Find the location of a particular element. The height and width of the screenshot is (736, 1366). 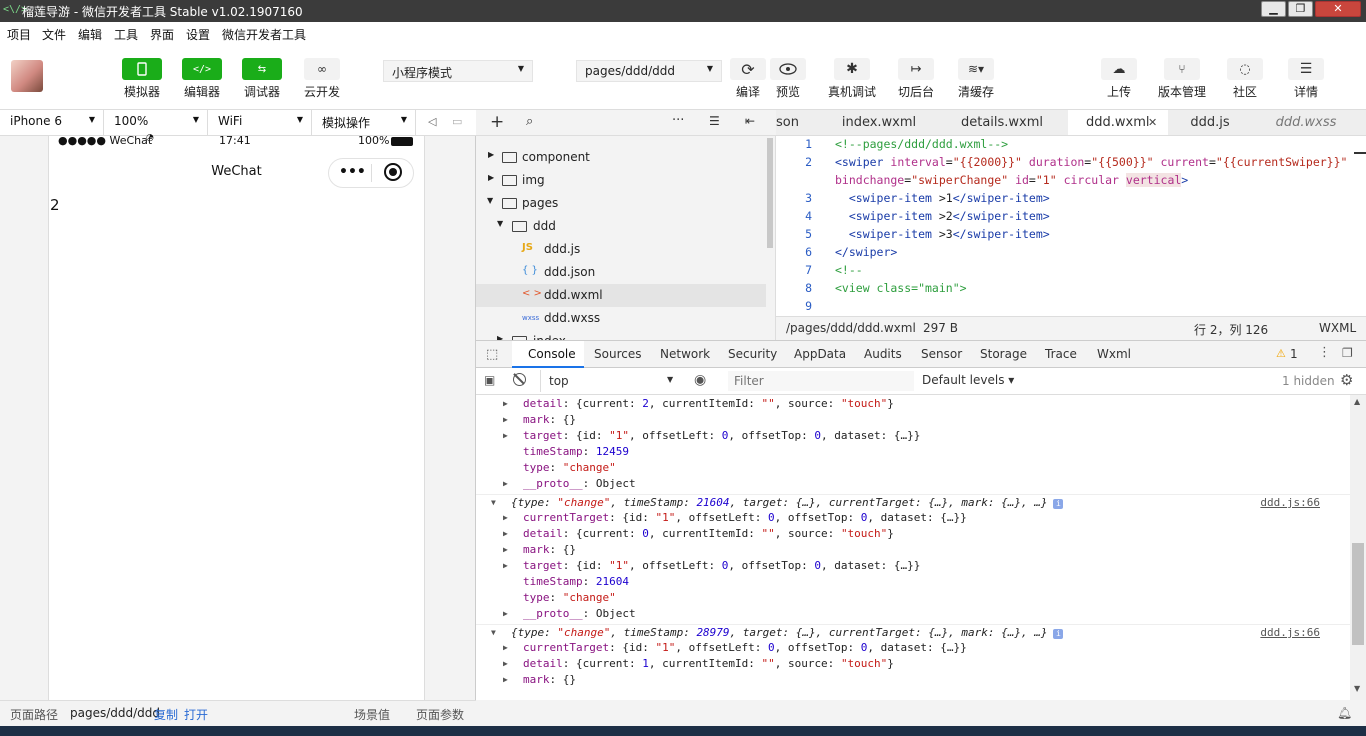

editor-toggle-button: </> 编辑器 is located at coordinates (202, 79).